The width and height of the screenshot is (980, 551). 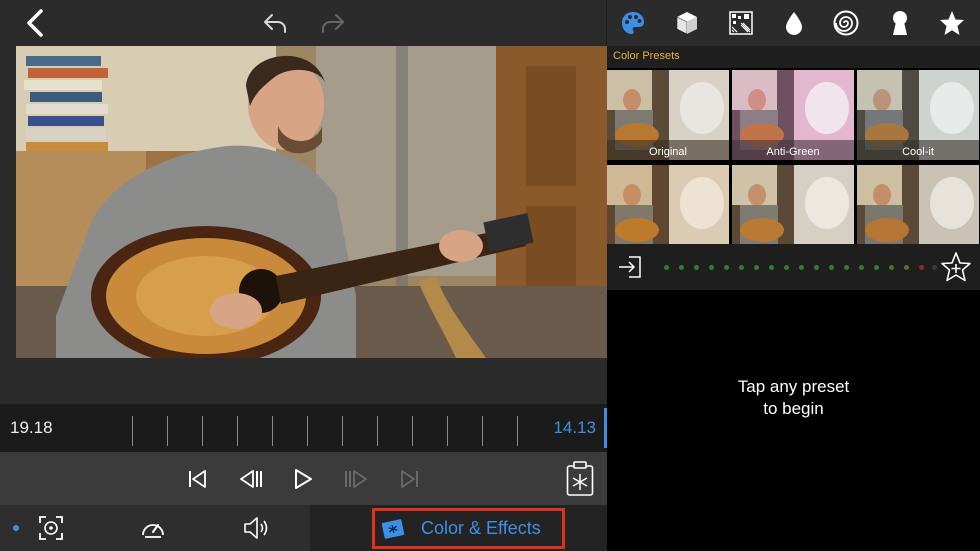 I want to click on freeze-frame-button, so click(x=580, y=478).